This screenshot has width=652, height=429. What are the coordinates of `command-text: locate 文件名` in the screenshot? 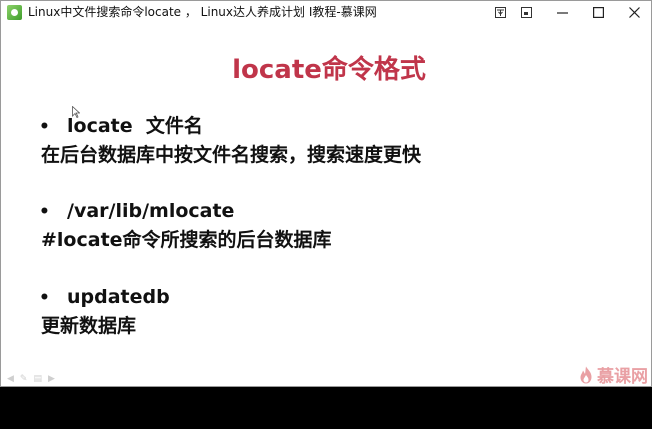 It's located at (135, 126).